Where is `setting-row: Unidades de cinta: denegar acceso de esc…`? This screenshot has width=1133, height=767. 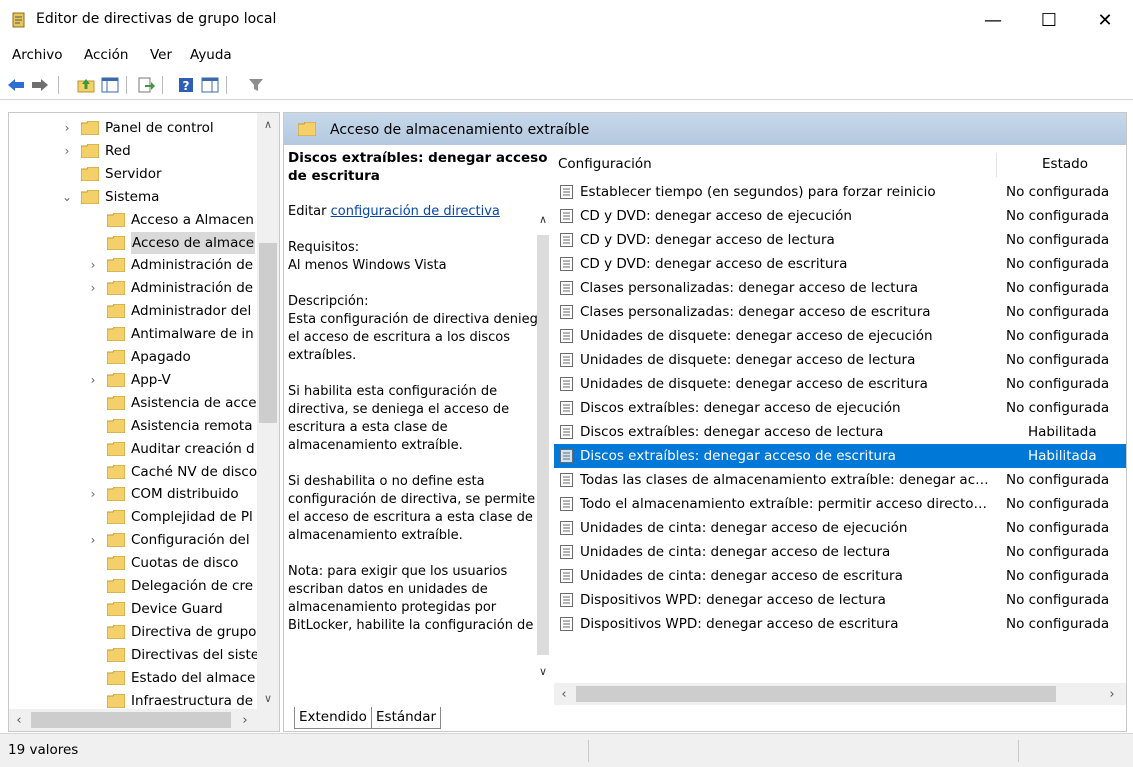 setting-row: Unidades de cinta: denegar acceso de esc… is located at coordinates (840, 576).